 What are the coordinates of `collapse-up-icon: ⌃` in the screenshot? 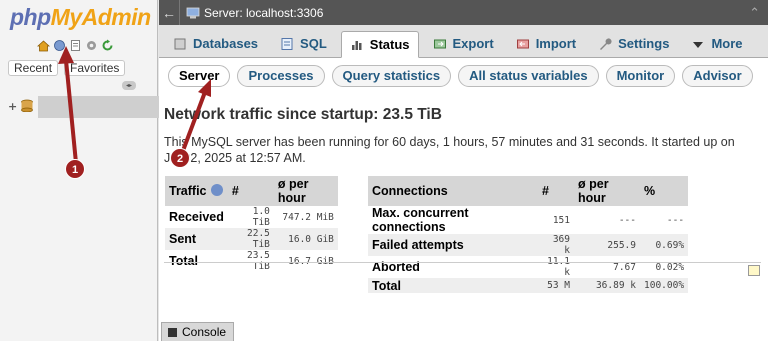 It's located at (754, 13).